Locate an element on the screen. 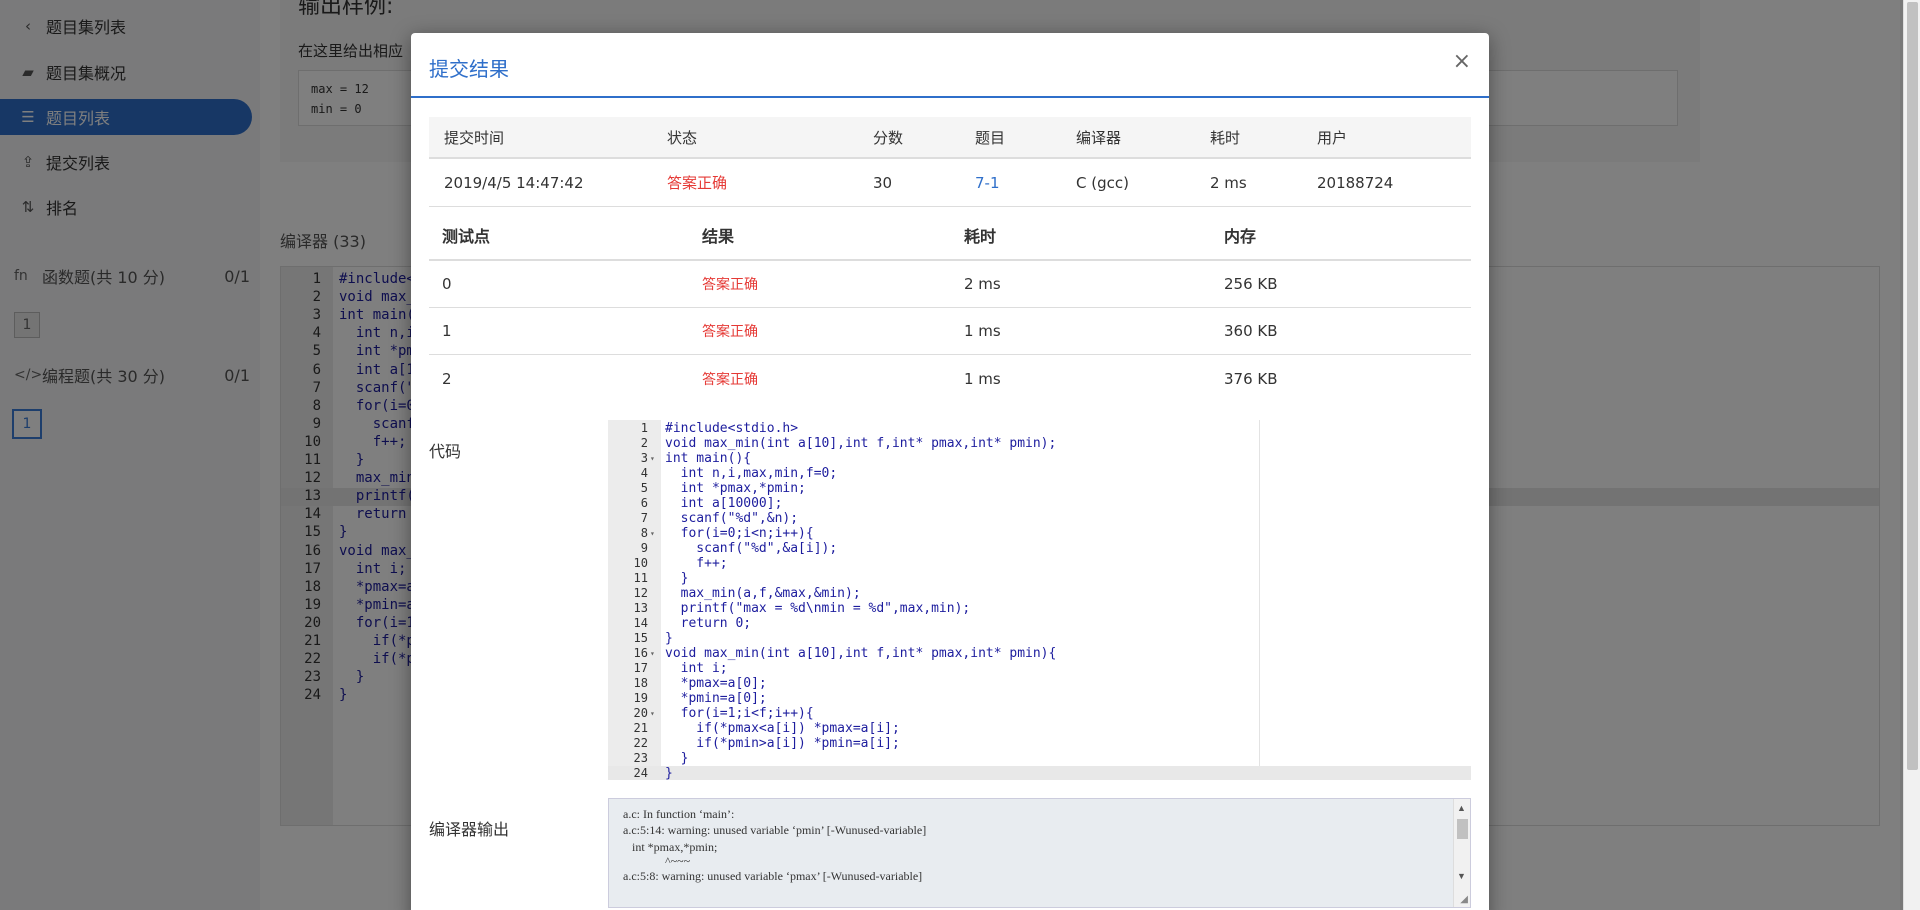 Image resolution: width=1920 pixels, height=910 pixels. test-memory: 360 KB is located at coordinates (1251, 331).